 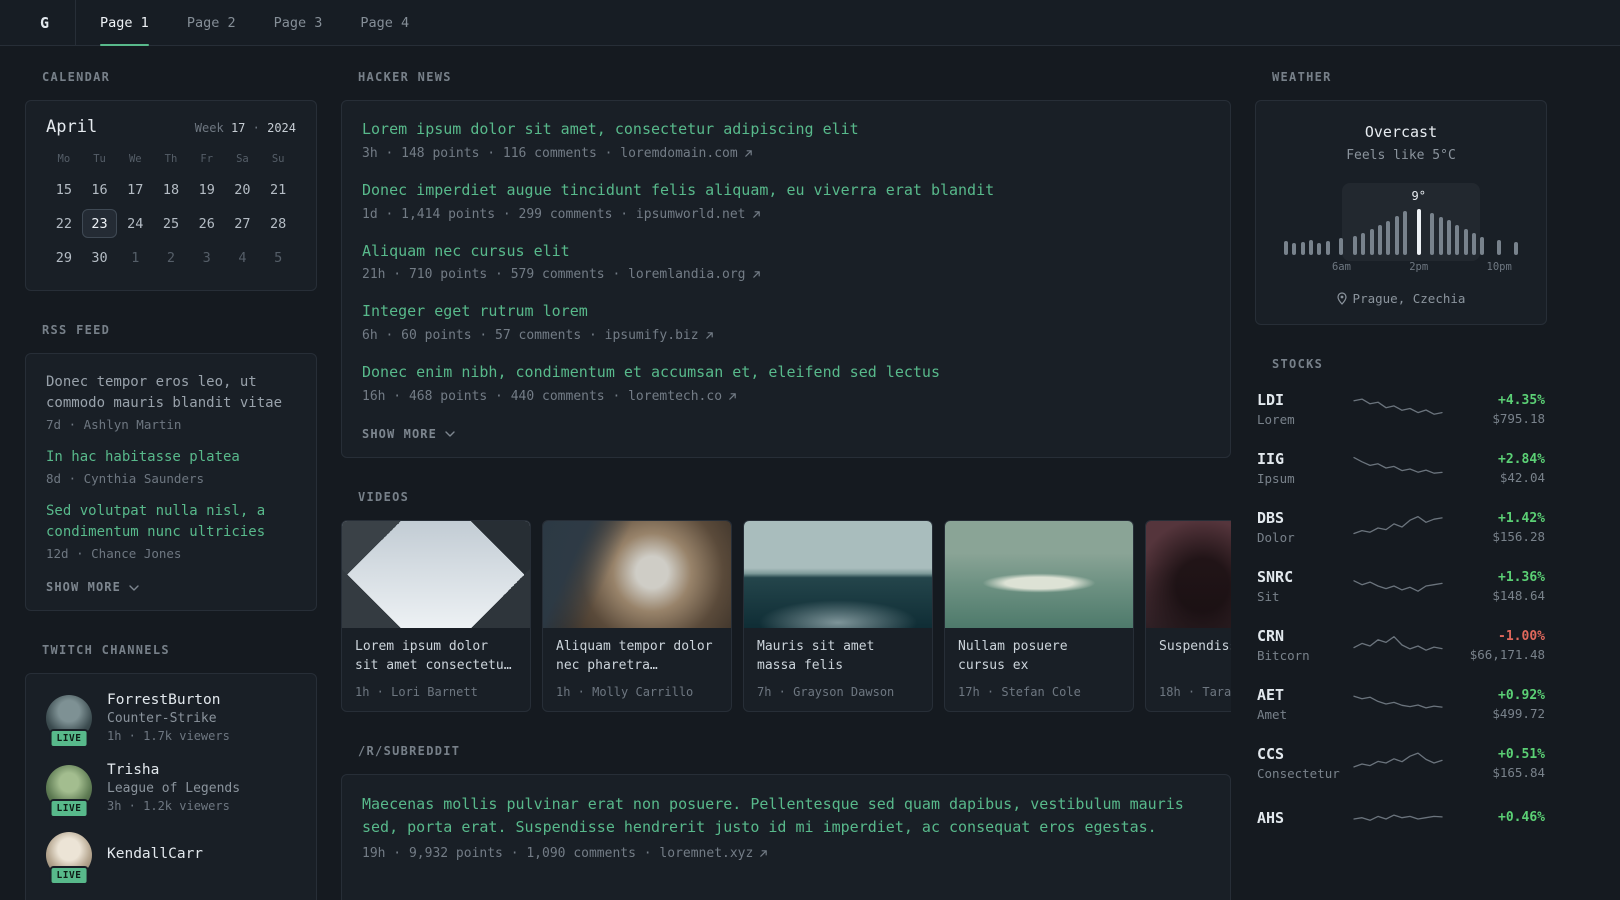 What do you see at coordinates (171, 257) in the screenshot?
I see `calendar-day: 2` at bounding box center [171, 257].